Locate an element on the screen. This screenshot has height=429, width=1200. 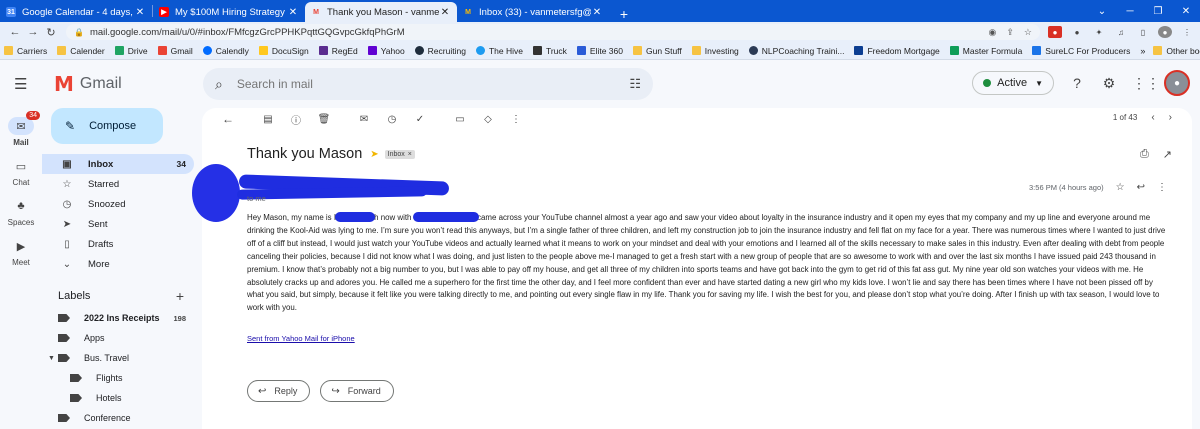
reply-icon: ↩ is located at coordinates (1141, 187).